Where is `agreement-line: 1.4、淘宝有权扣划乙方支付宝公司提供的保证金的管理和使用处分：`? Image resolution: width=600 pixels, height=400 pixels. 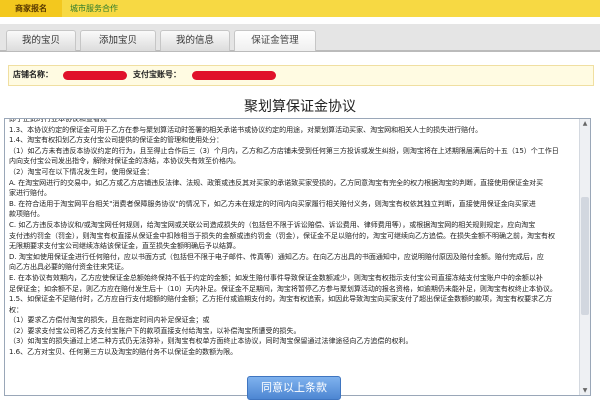
agreement-line: 1.4、淘宝有权扣划乙方支付宝公司提供的保证金的管理和使用处分： is located at coordinates (116, 140).